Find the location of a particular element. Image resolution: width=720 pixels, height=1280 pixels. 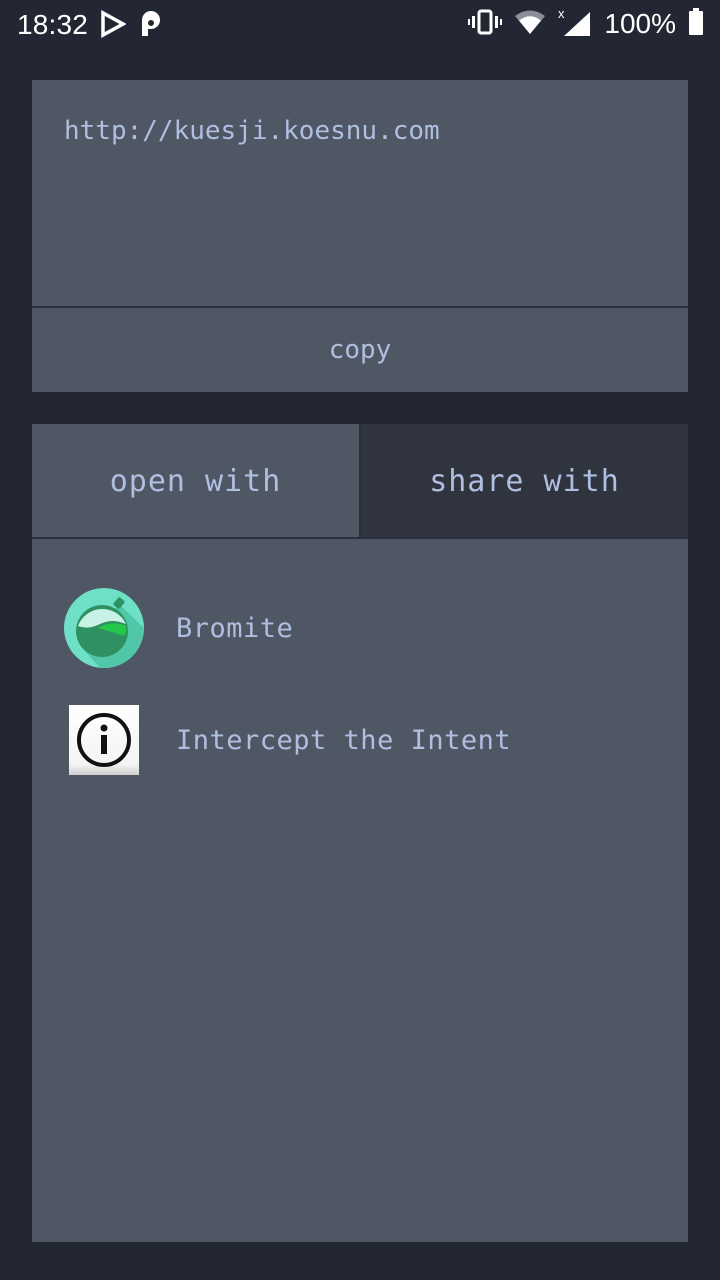

mode-tabs: open with share with is located at coordinates (360, 481).